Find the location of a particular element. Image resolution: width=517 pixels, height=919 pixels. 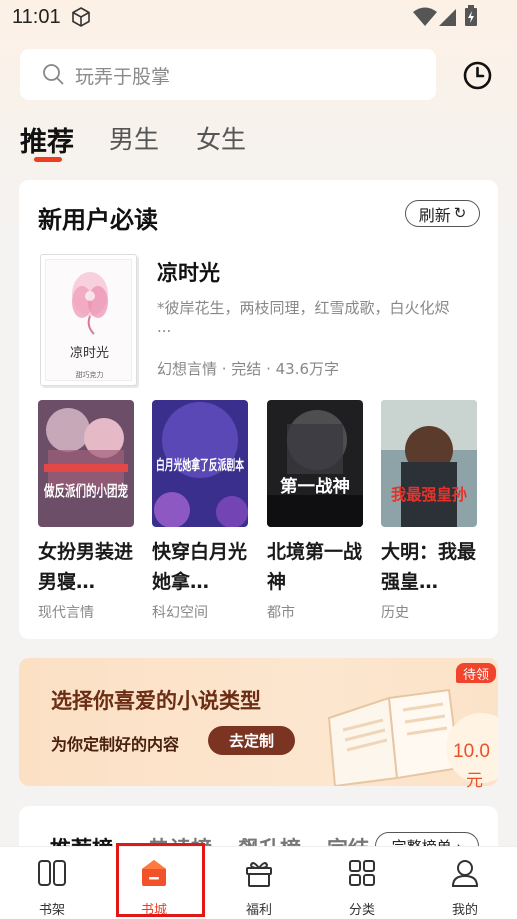

flower-illustration is located at coordinates (90, 303).